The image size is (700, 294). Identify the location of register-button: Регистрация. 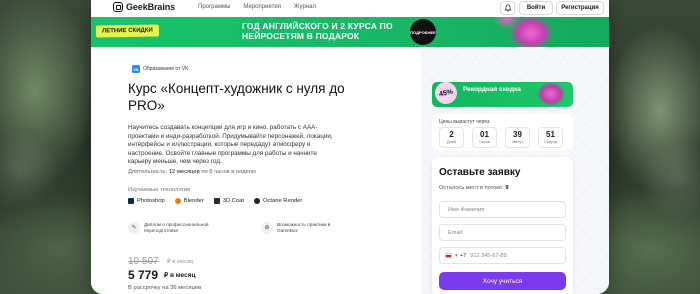
(580, 8).